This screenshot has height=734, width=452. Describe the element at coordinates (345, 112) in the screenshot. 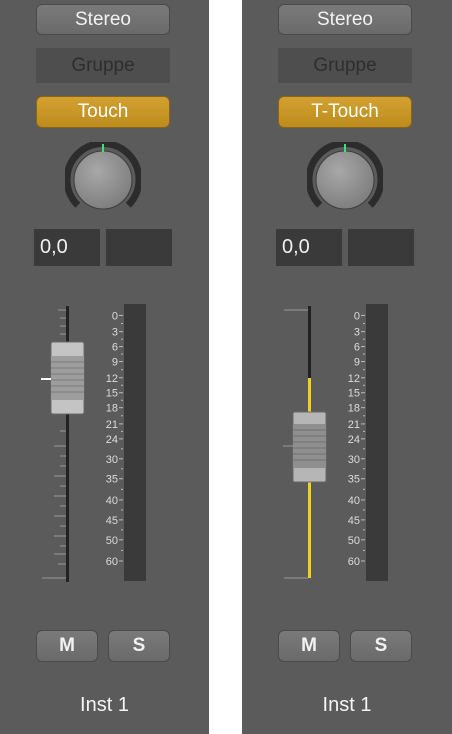

I see `automation-mode-button: T-Touch` at that location.